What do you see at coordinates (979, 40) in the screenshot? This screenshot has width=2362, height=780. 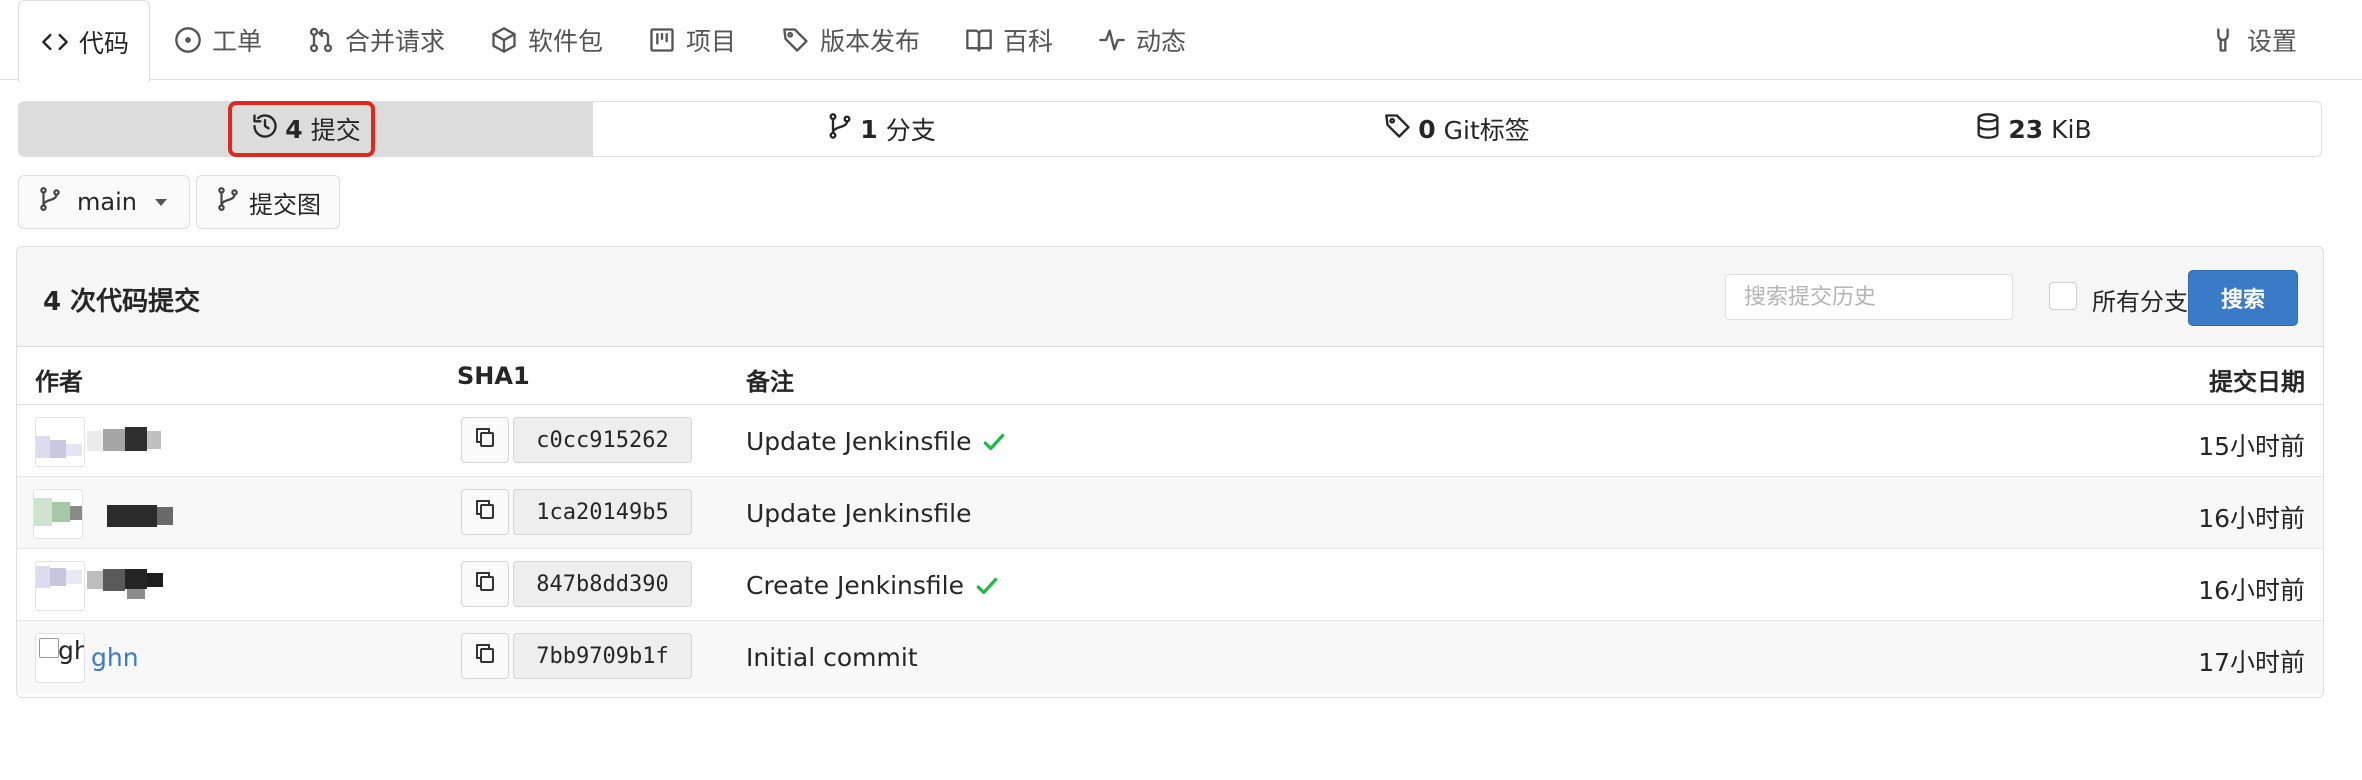 I see `book-icon` at bounding box center [979, 40].